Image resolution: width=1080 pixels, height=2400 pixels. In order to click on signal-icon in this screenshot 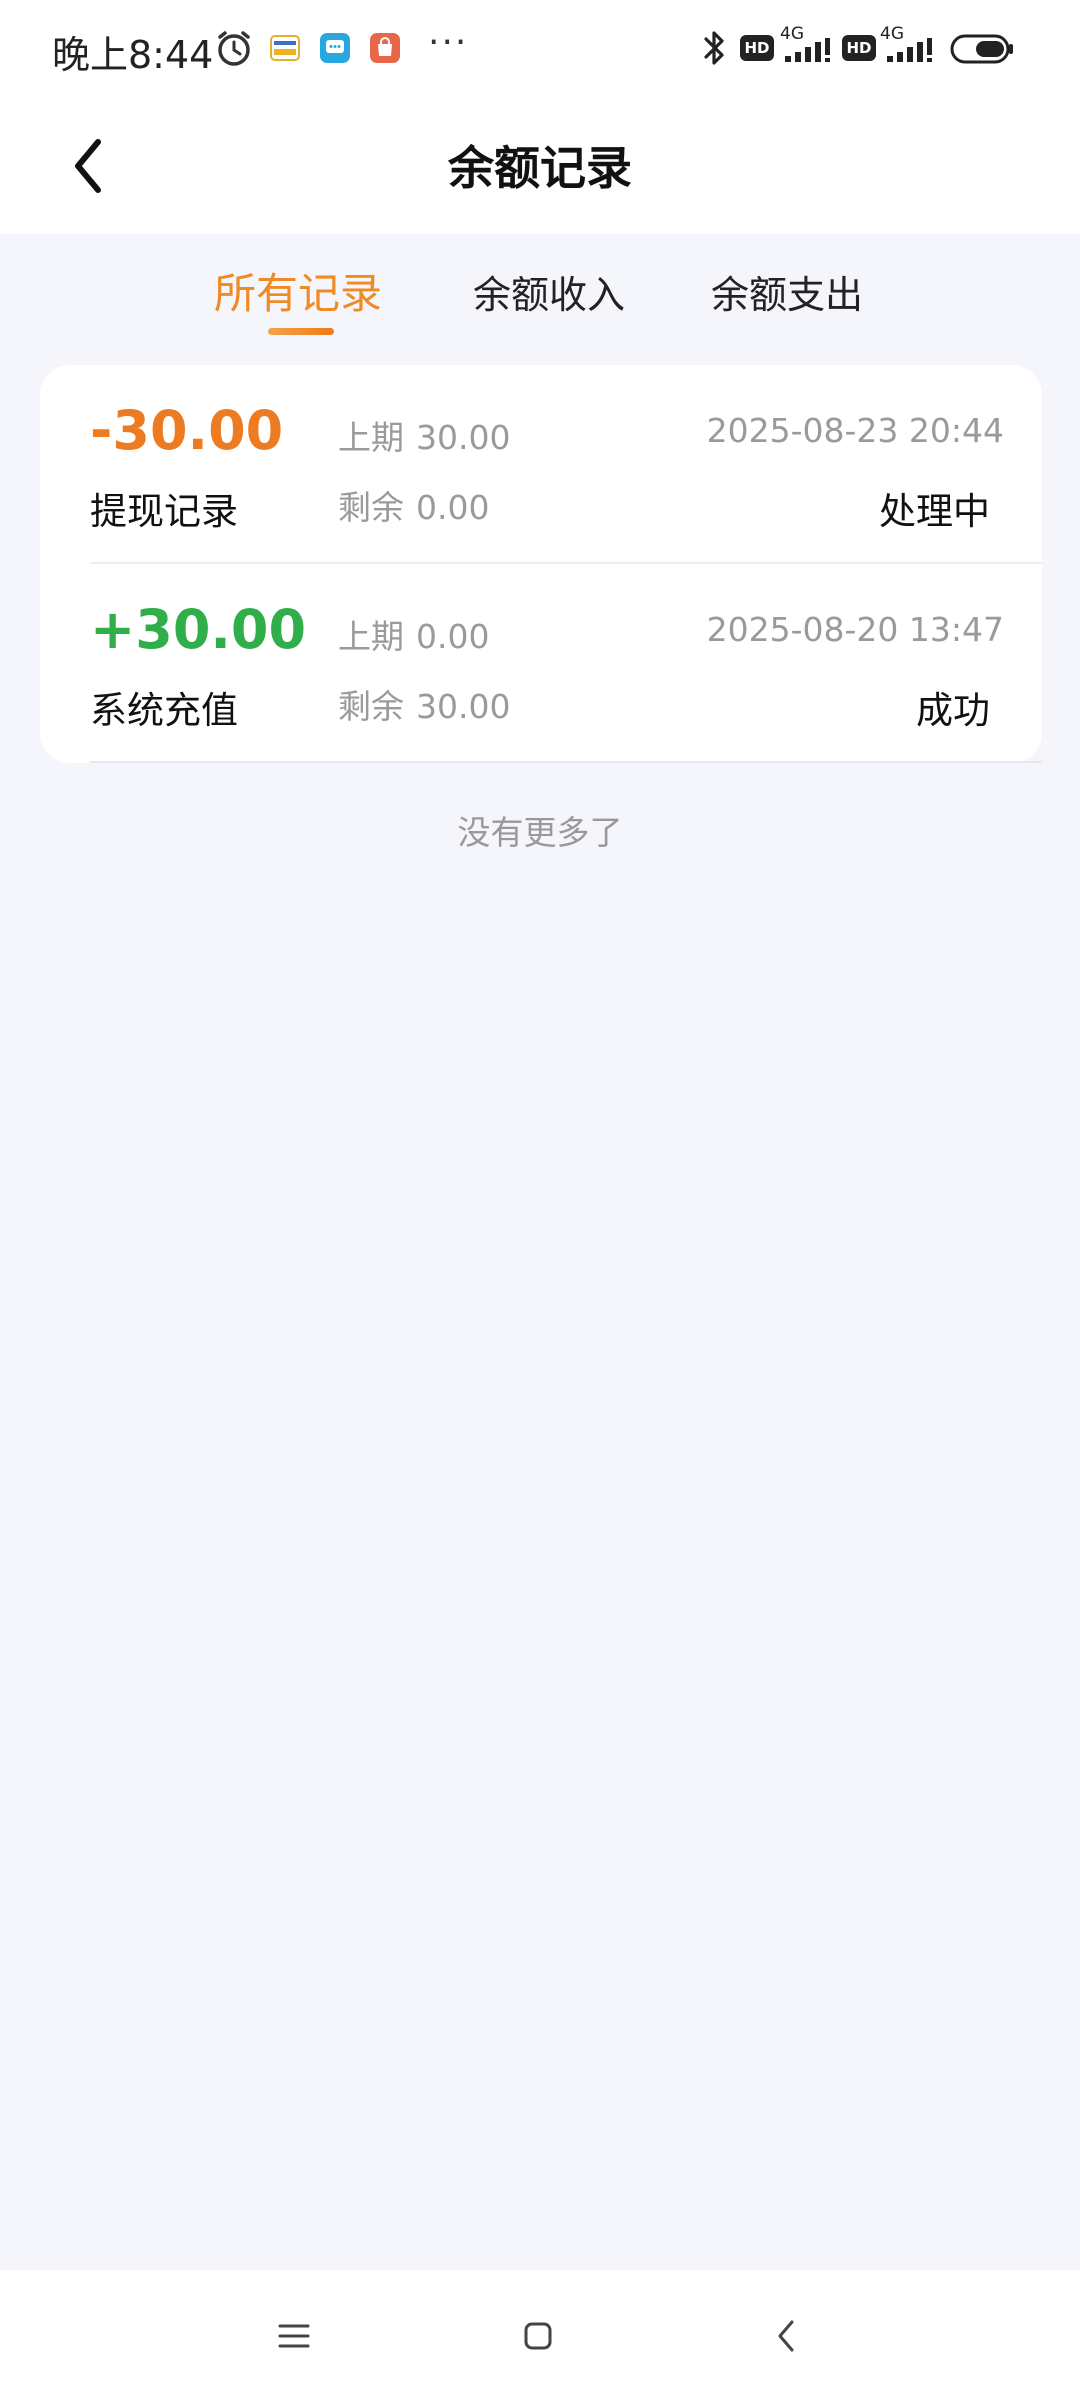, I will do `click(807, 50)`.